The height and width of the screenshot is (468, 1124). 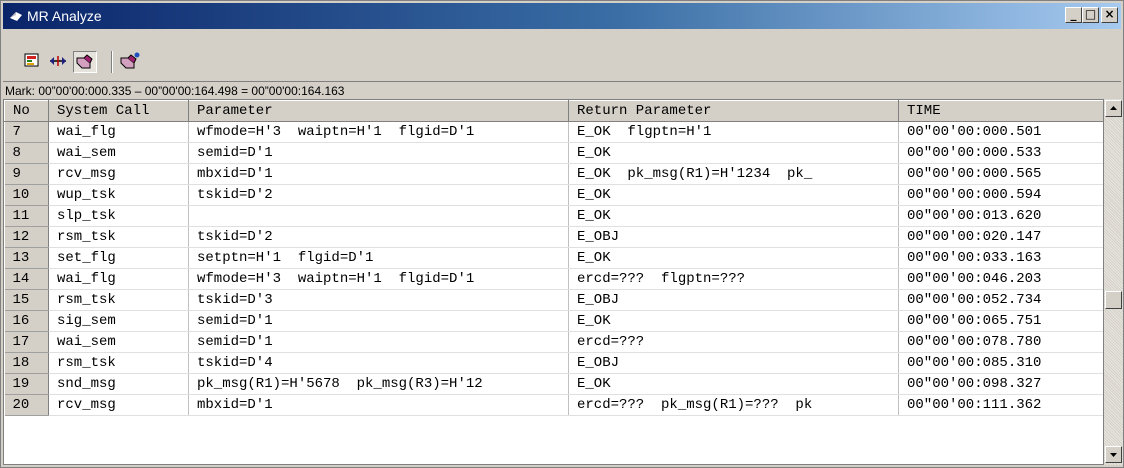 I want to click on trace-arrows-icon, so click(x=58, y=61).